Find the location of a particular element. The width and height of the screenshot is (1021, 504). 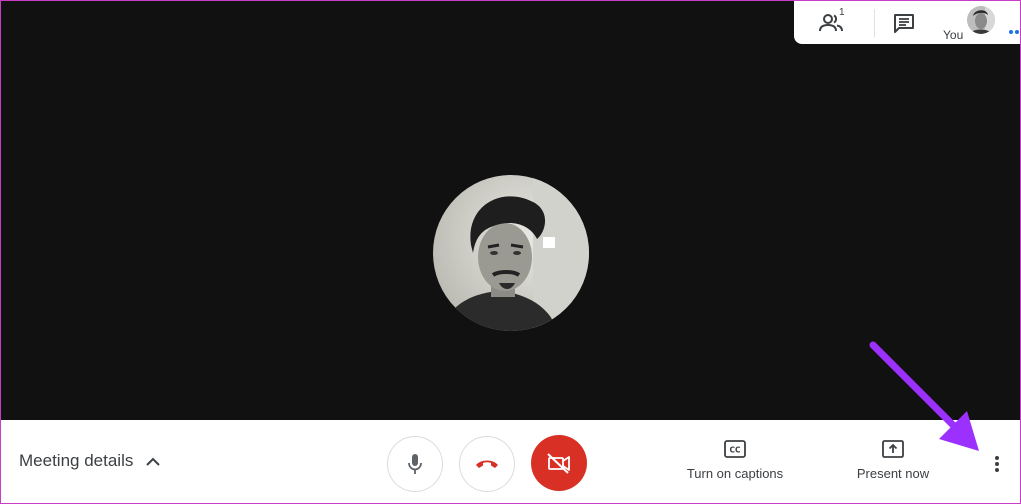

meeting-details-button: Meeting details is located at coordinates (90, 461).